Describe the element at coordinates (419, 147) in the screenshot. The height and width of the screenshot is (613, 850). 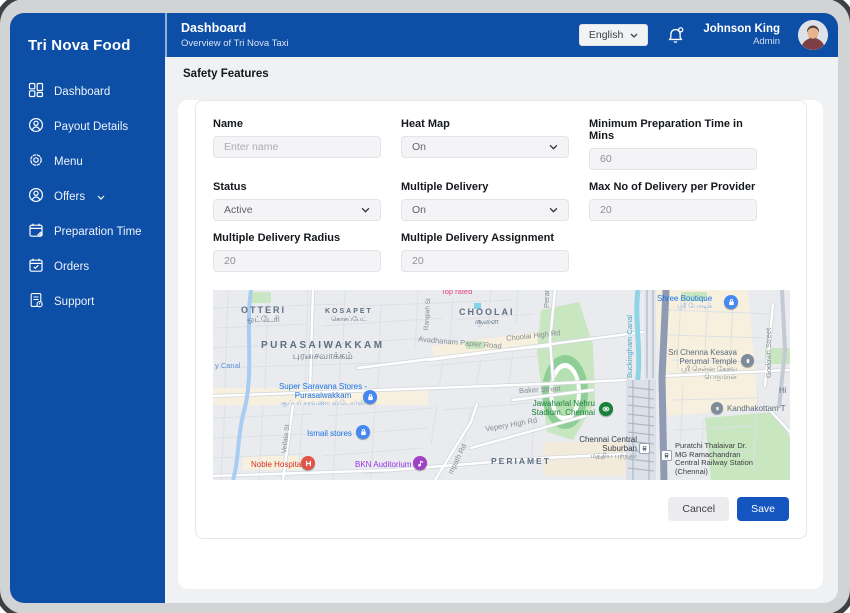
I see `heat-map-value: On` at that location.